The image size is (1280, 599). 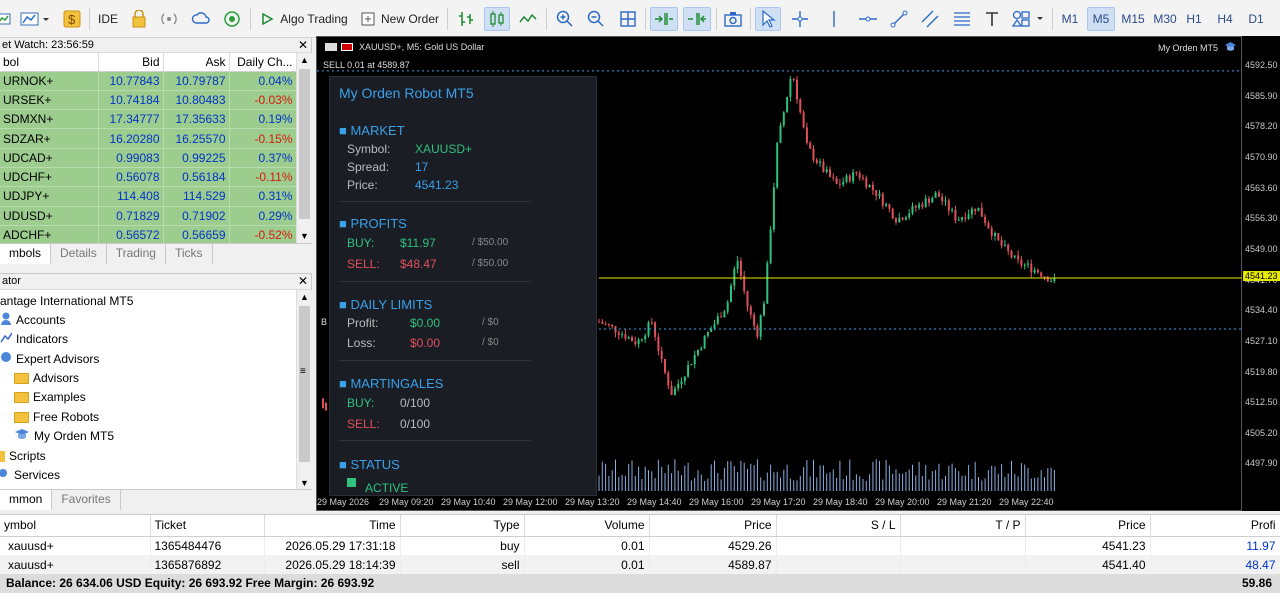 I want to click on price-tick: 4549.00, so click(x=1261, y=248).